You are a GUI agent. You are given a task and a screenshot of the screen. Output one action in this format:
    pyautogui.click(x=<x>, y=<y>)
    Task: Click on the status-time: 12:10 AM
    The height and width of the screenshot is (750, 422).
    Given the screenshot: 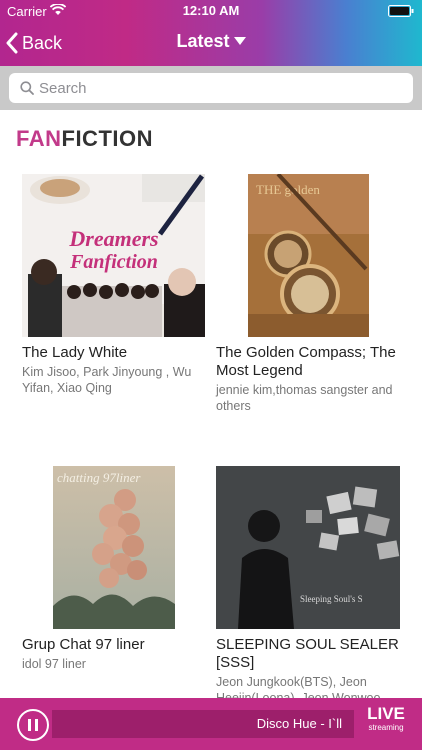 What is the action you would take?
    pyautogui.click(x=211, y=10)
    